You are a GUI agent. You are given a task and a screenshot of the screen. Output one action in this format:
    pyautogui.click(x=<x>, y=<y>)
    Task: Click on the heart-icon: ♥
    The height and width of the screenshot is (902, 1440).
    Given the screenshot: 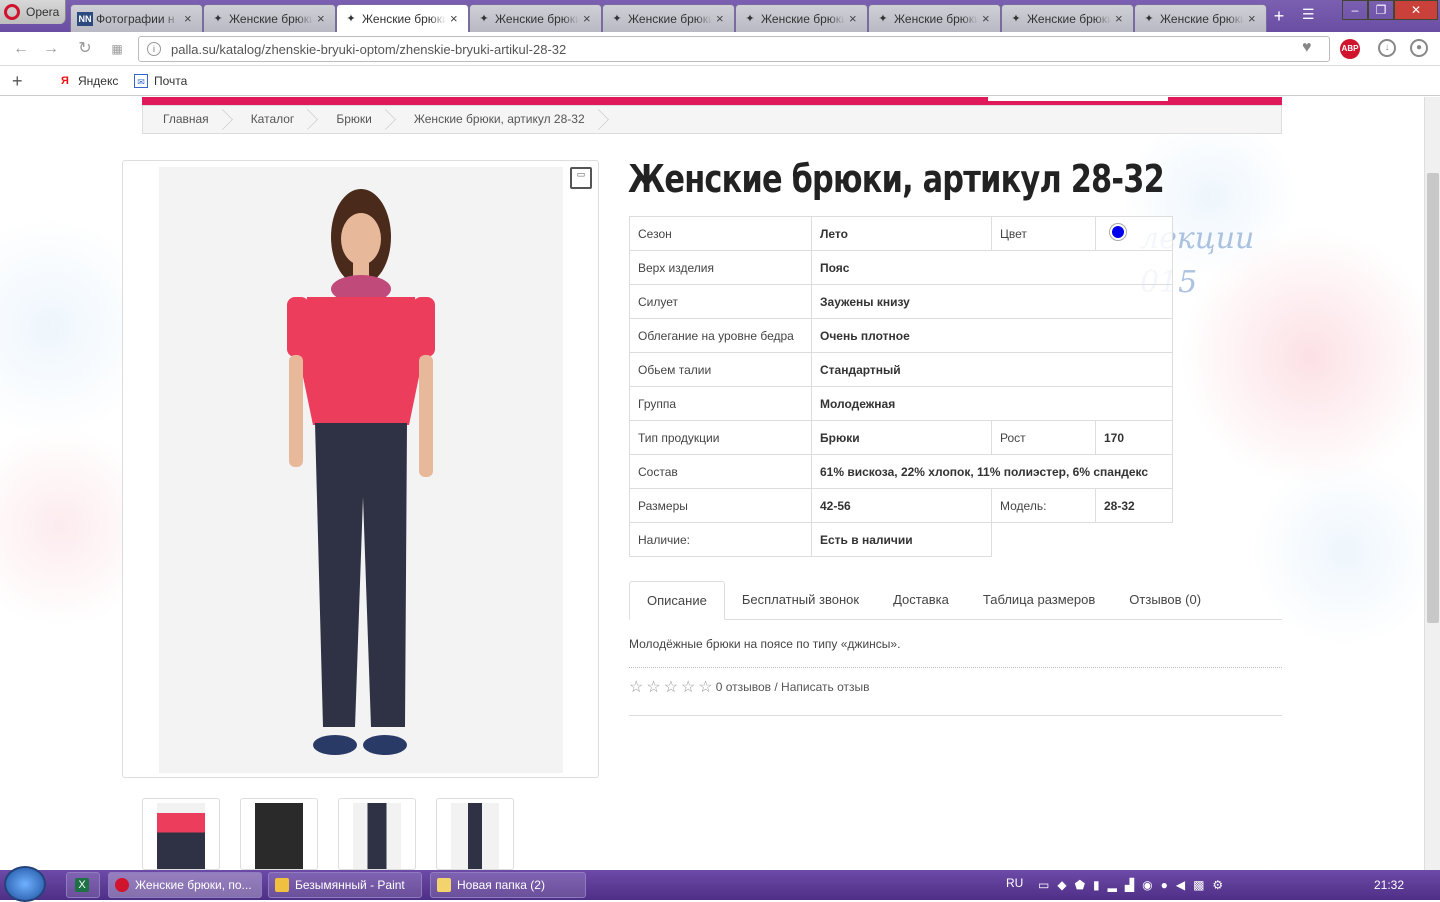 What is the action you would take?
    pyautogui.click(x=1307, y=48)
    